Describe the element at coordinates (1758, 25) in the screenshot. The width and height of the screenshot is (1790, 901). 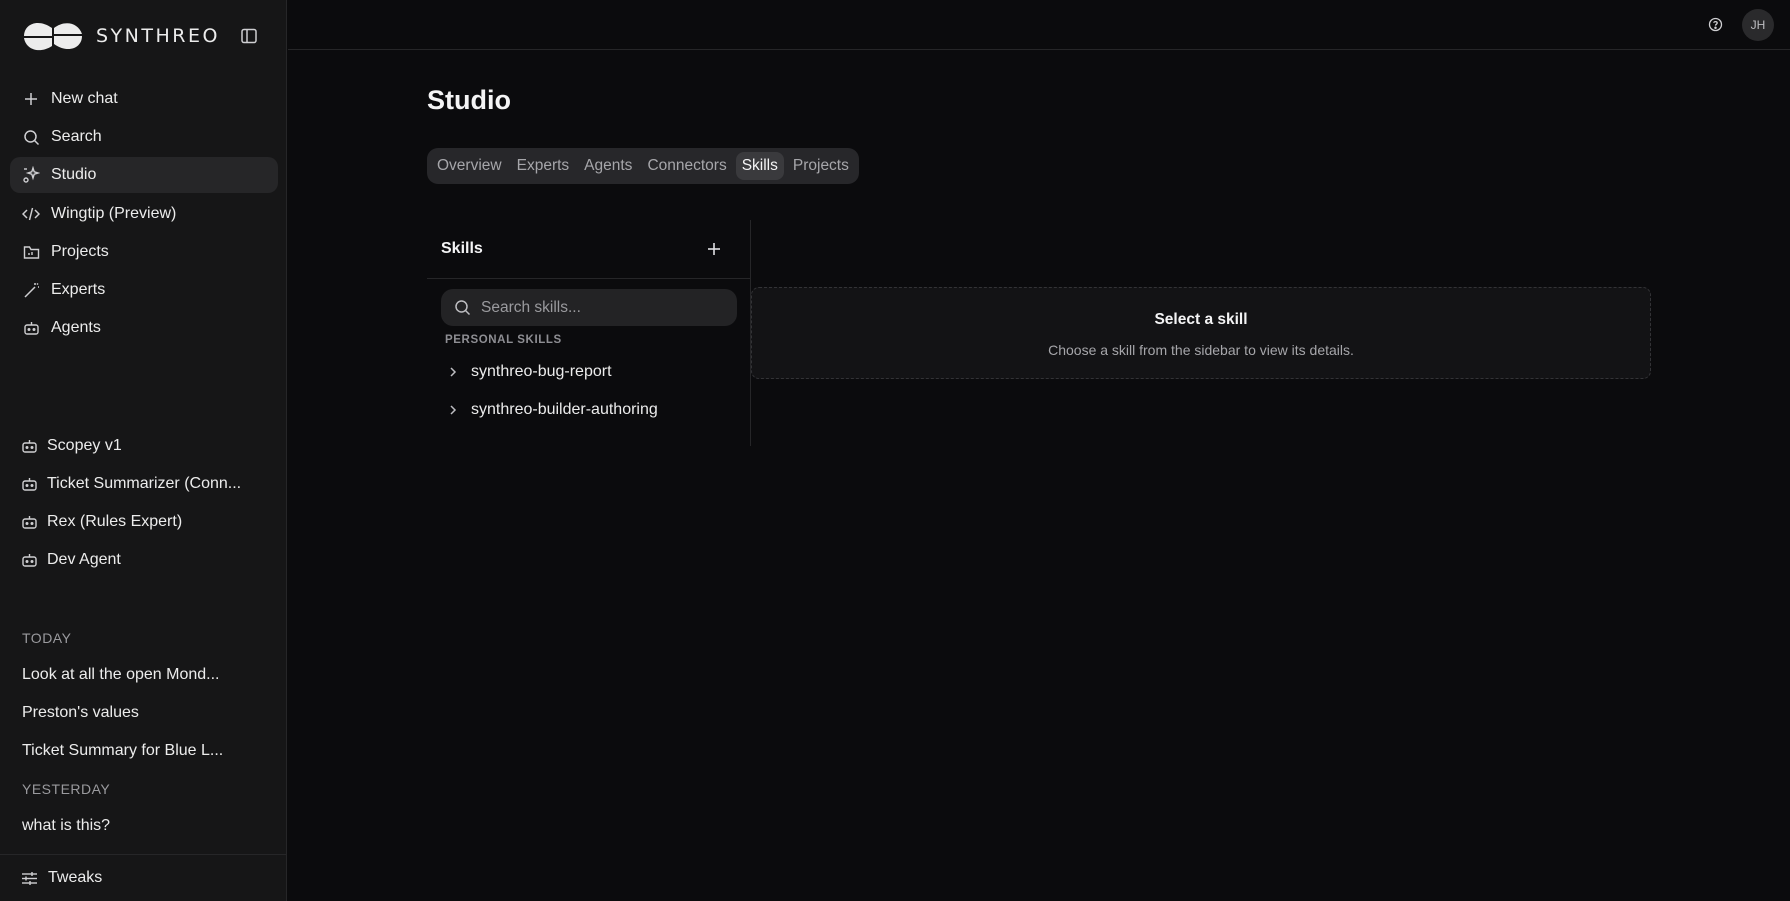
I see `avatar: JH` at that location.